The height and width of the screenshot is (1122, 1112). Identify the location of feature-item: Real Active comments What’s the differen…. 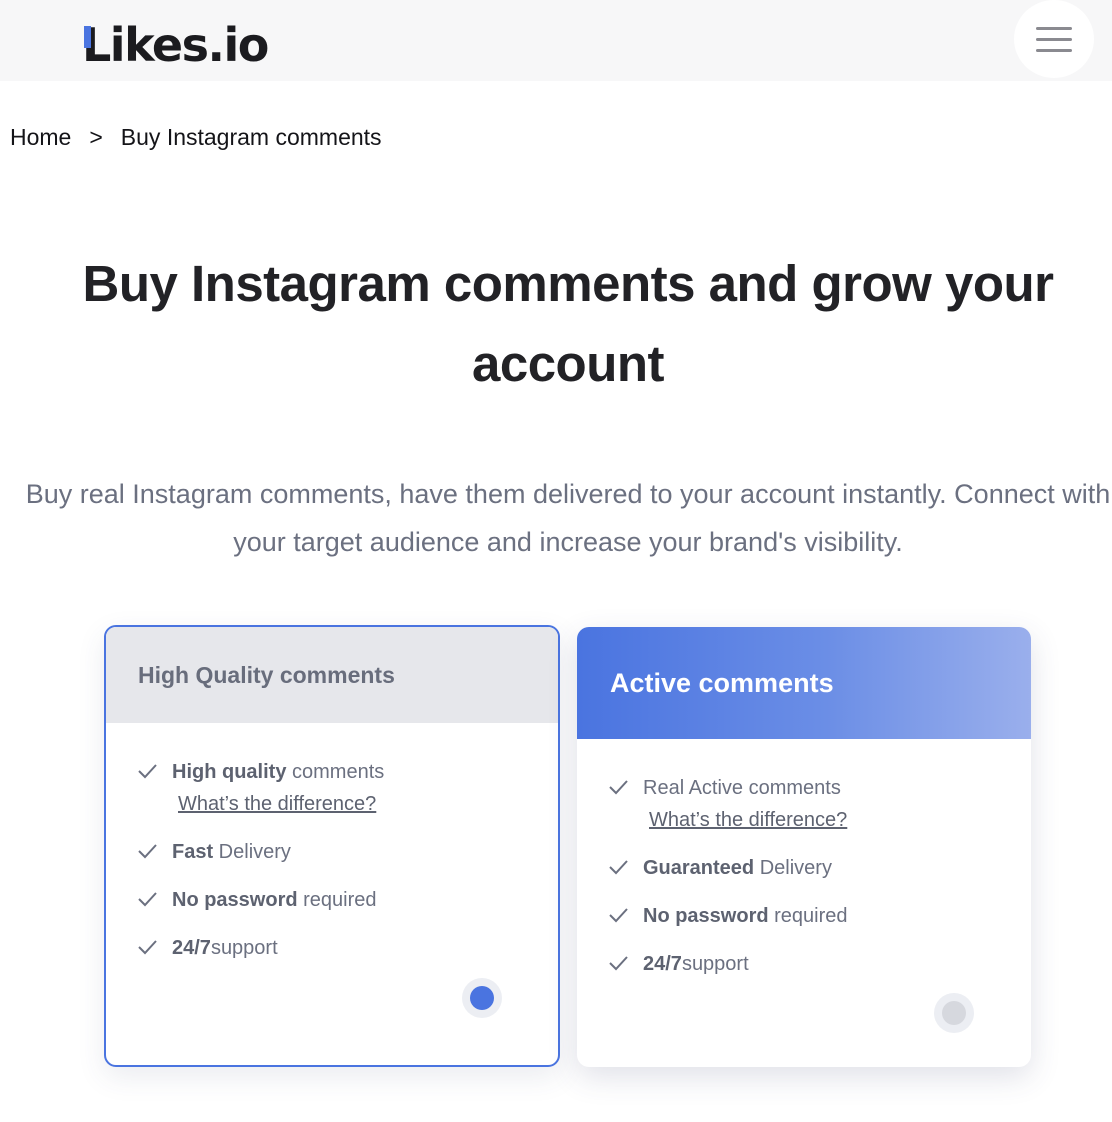
(819, 804).